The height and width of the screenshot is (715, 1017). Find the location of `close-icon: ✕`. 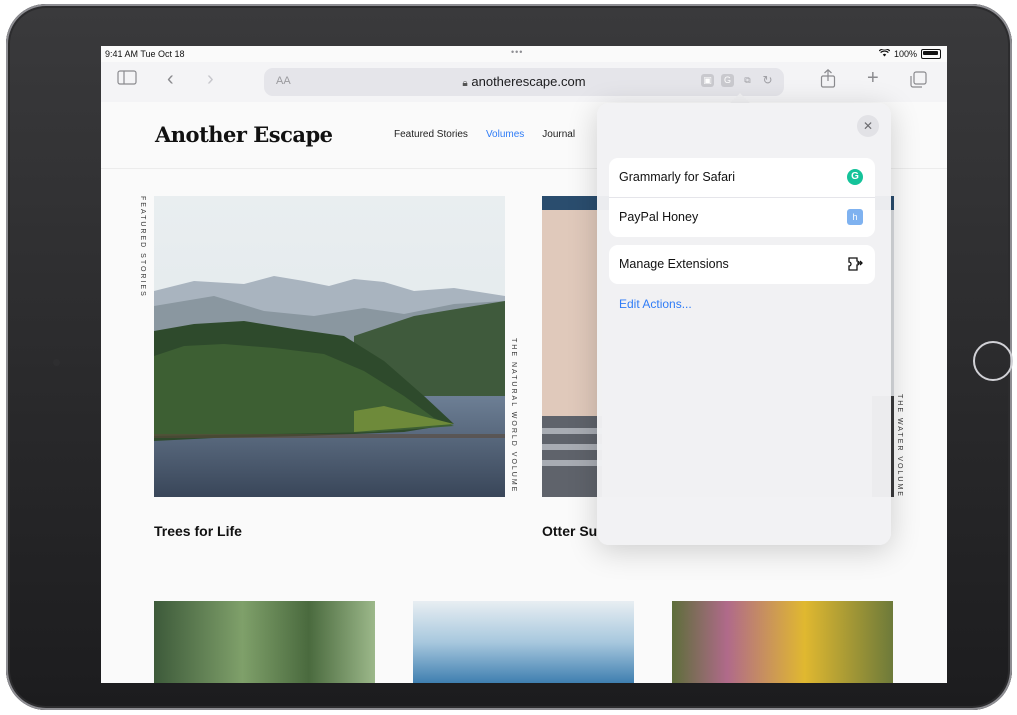

close-icon: ✕ is located at coordinates (868, 126).